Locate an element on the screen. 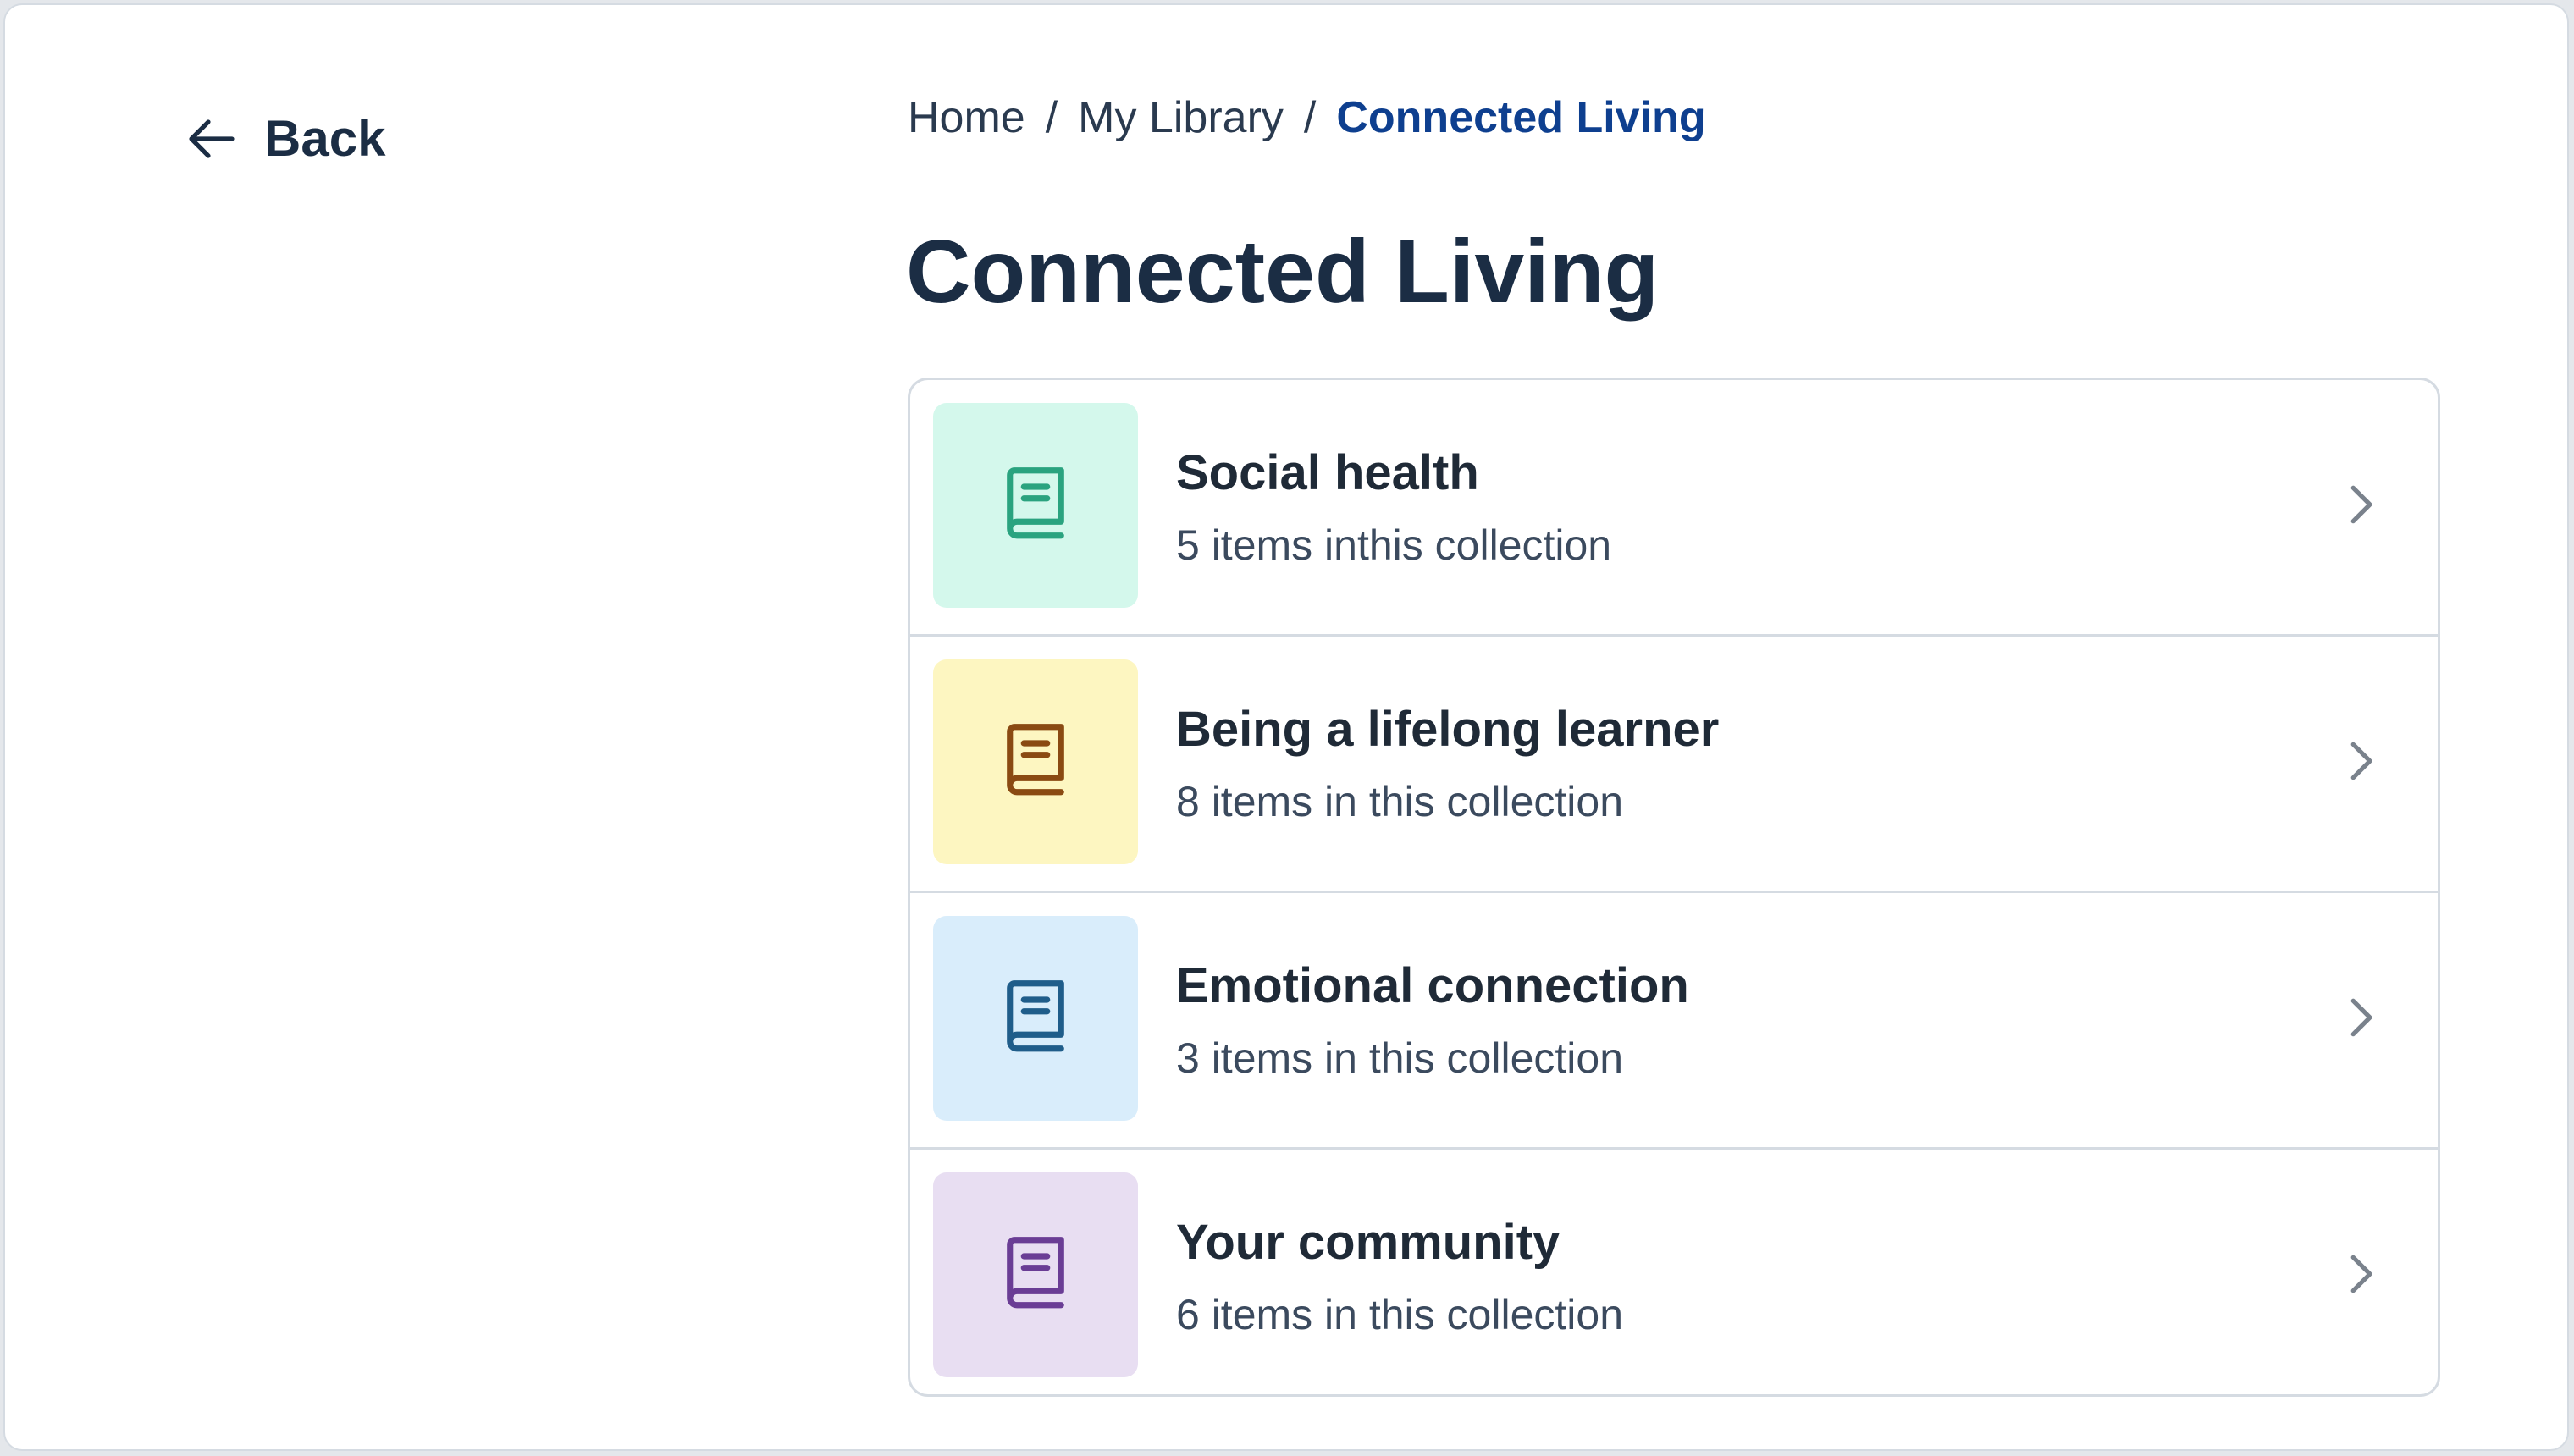 The width and height of the screenshot is (2574, 1456). breadcrumb-my-library: My Library is located at coordinates (1181, 117).